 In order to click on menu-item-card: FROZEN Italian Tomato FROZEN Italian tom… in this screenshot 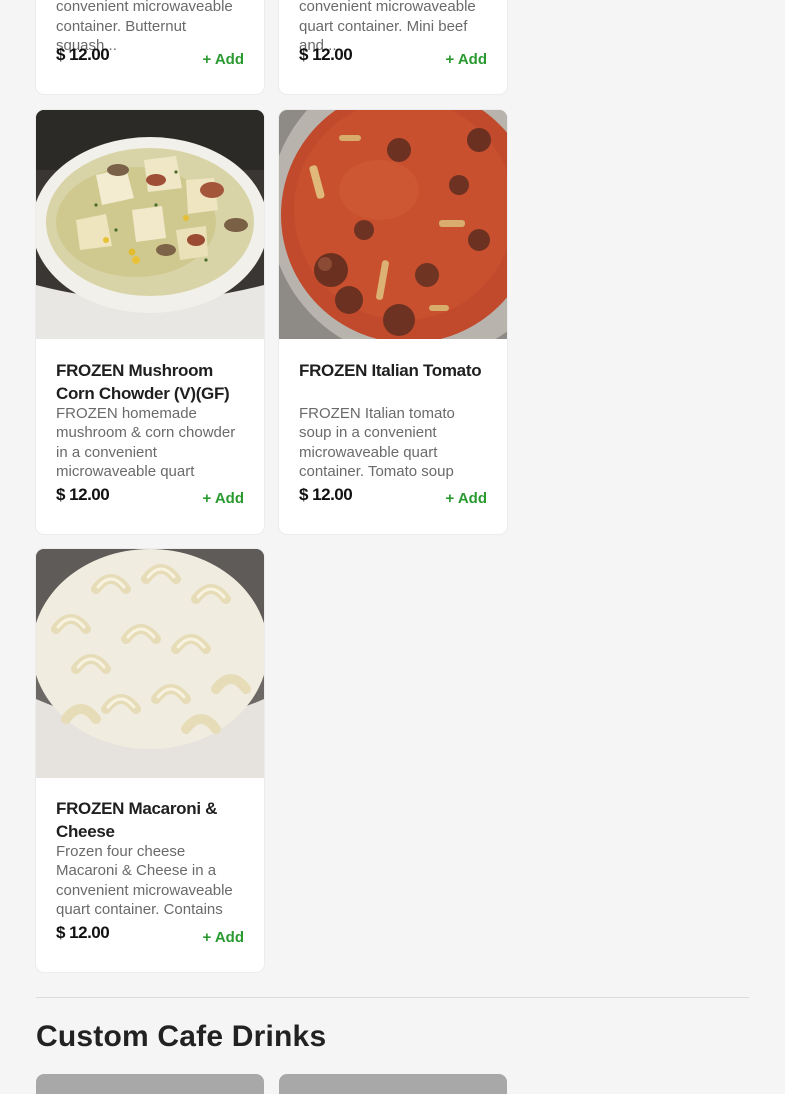, I will do `click(393, 322)`.